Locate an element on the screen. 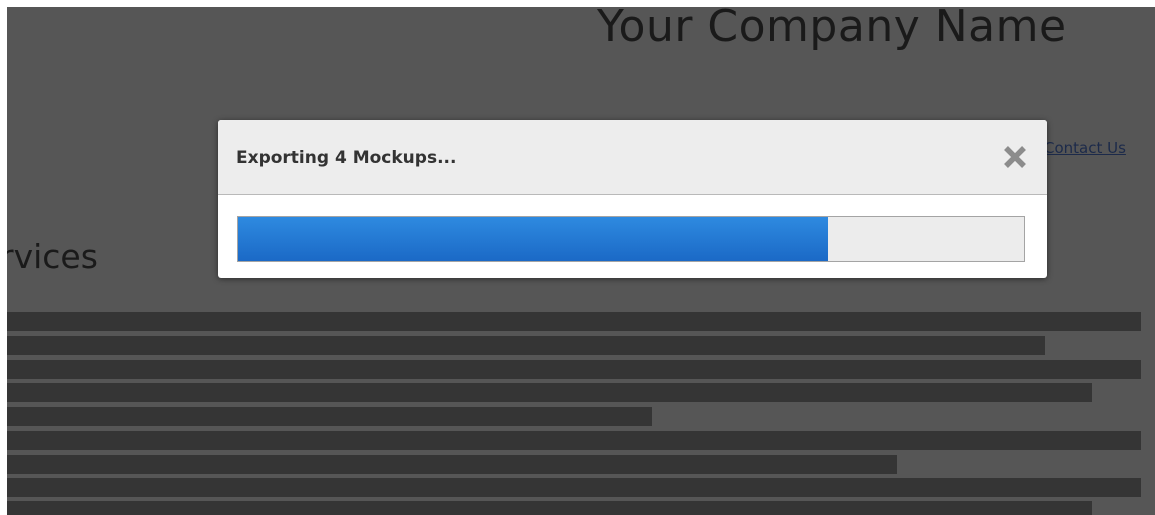 The width and height of the screenshot is (1155, 515). close-button is located at coordinates (1015, 157).